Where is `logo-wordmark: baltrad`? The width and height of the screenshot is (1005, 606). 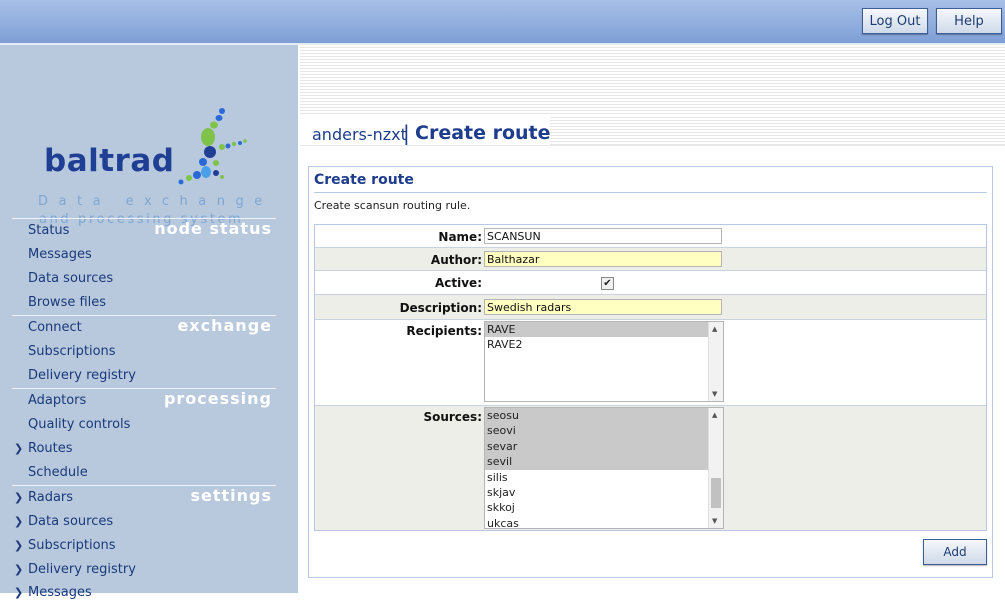 logo-wordmark: baltrad is located at coordinates (109, 161).